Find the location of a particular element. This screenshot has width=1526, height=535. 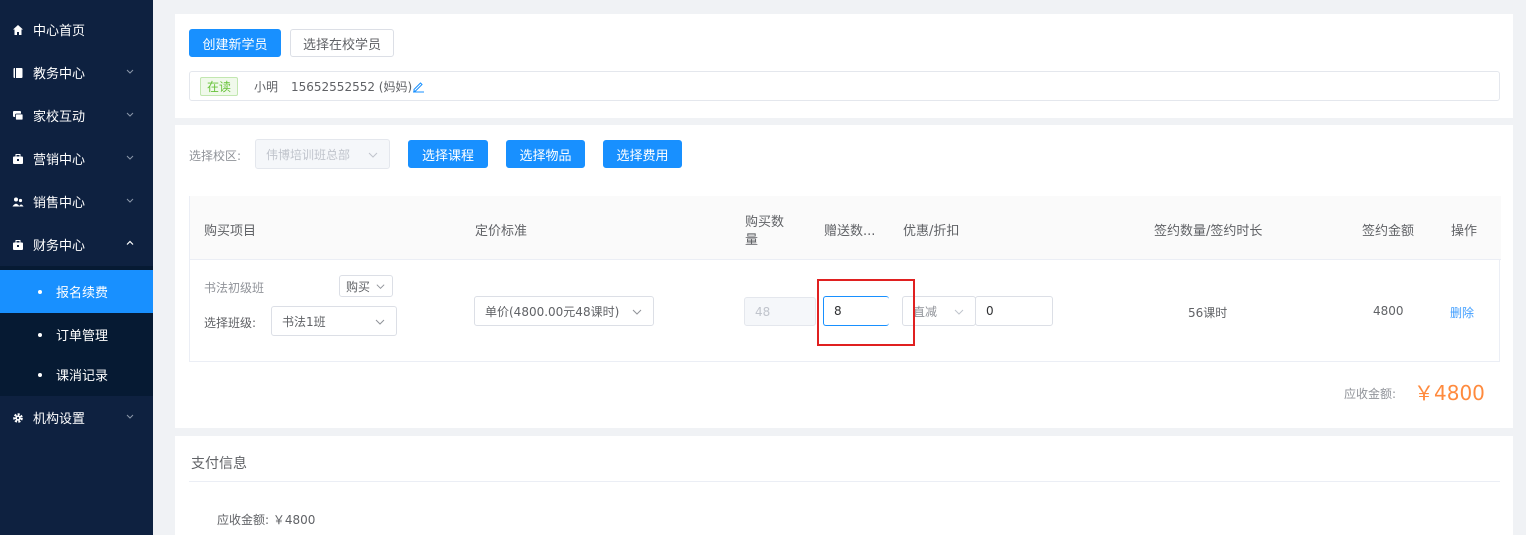

sidebar-item-home-school: 家校互动 is located at coordinates (76, 115).